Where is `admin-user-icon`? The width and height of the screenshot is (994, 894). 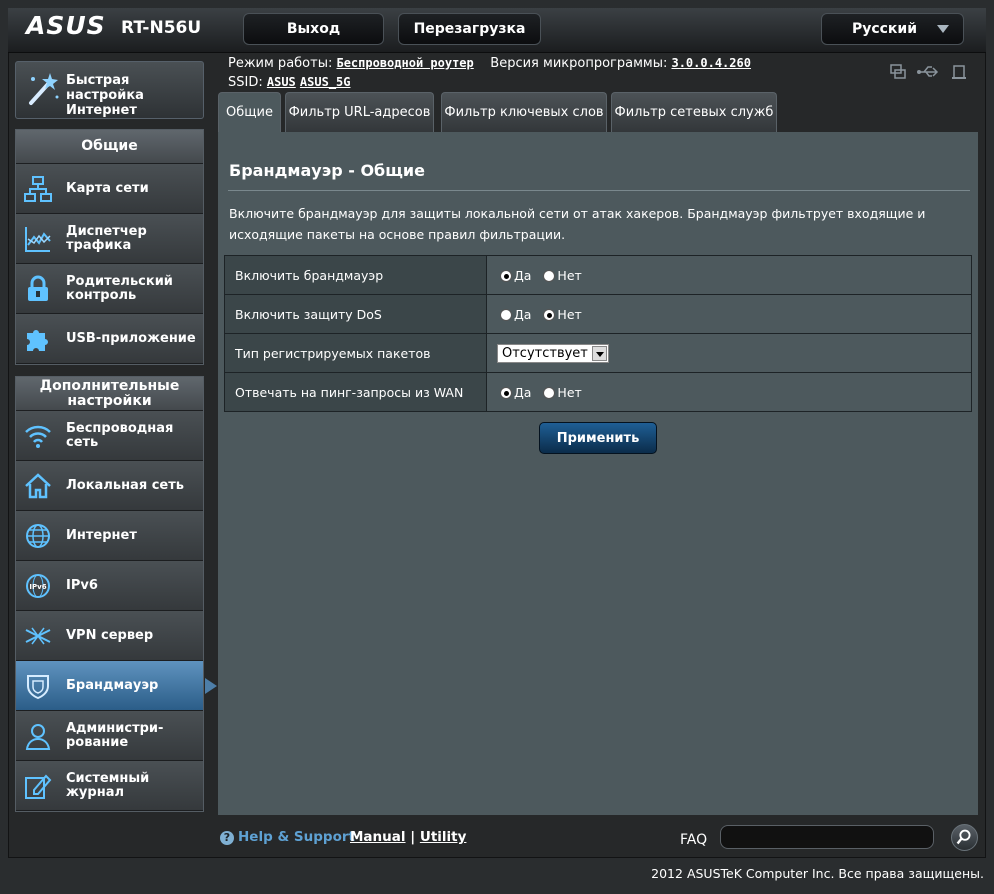
admin-user-icon is located at coordinates (38, 737).